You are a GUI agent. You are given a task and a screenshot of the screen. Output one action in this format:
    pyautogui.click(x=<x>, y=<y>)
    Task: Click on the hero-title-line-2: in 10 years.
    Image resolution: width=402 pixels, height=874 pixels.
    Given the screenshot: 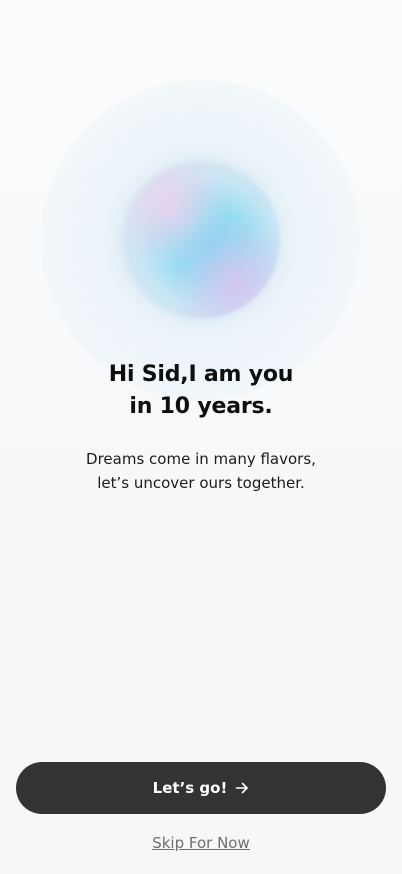 What is the action you would take?
    pyautogui.click(x=201, y=406)
    